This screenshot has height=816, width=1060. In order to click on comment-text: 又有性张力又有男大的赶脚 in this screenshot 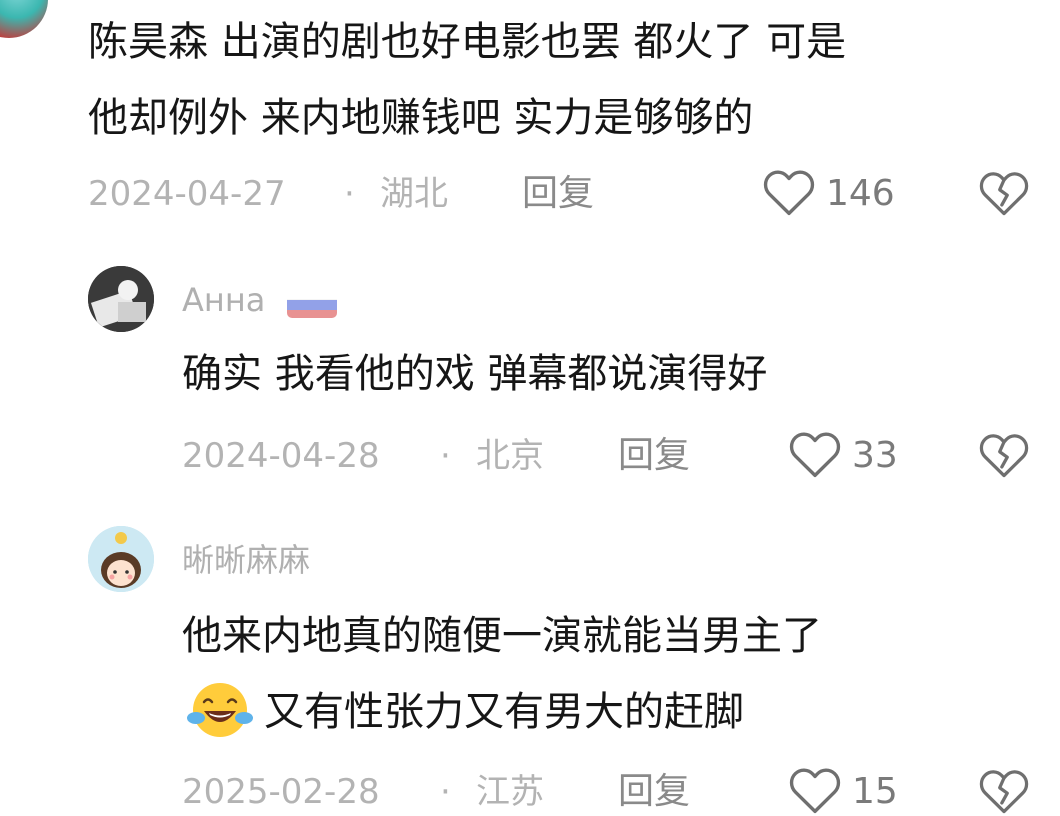, I will do `click(504, 712)`.